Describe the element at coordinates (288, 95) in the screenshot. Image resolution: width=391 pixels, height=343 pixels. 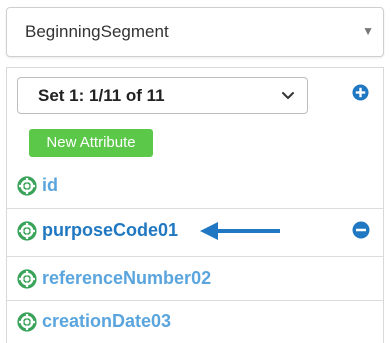
I see `chevron-down-icon` at that location.